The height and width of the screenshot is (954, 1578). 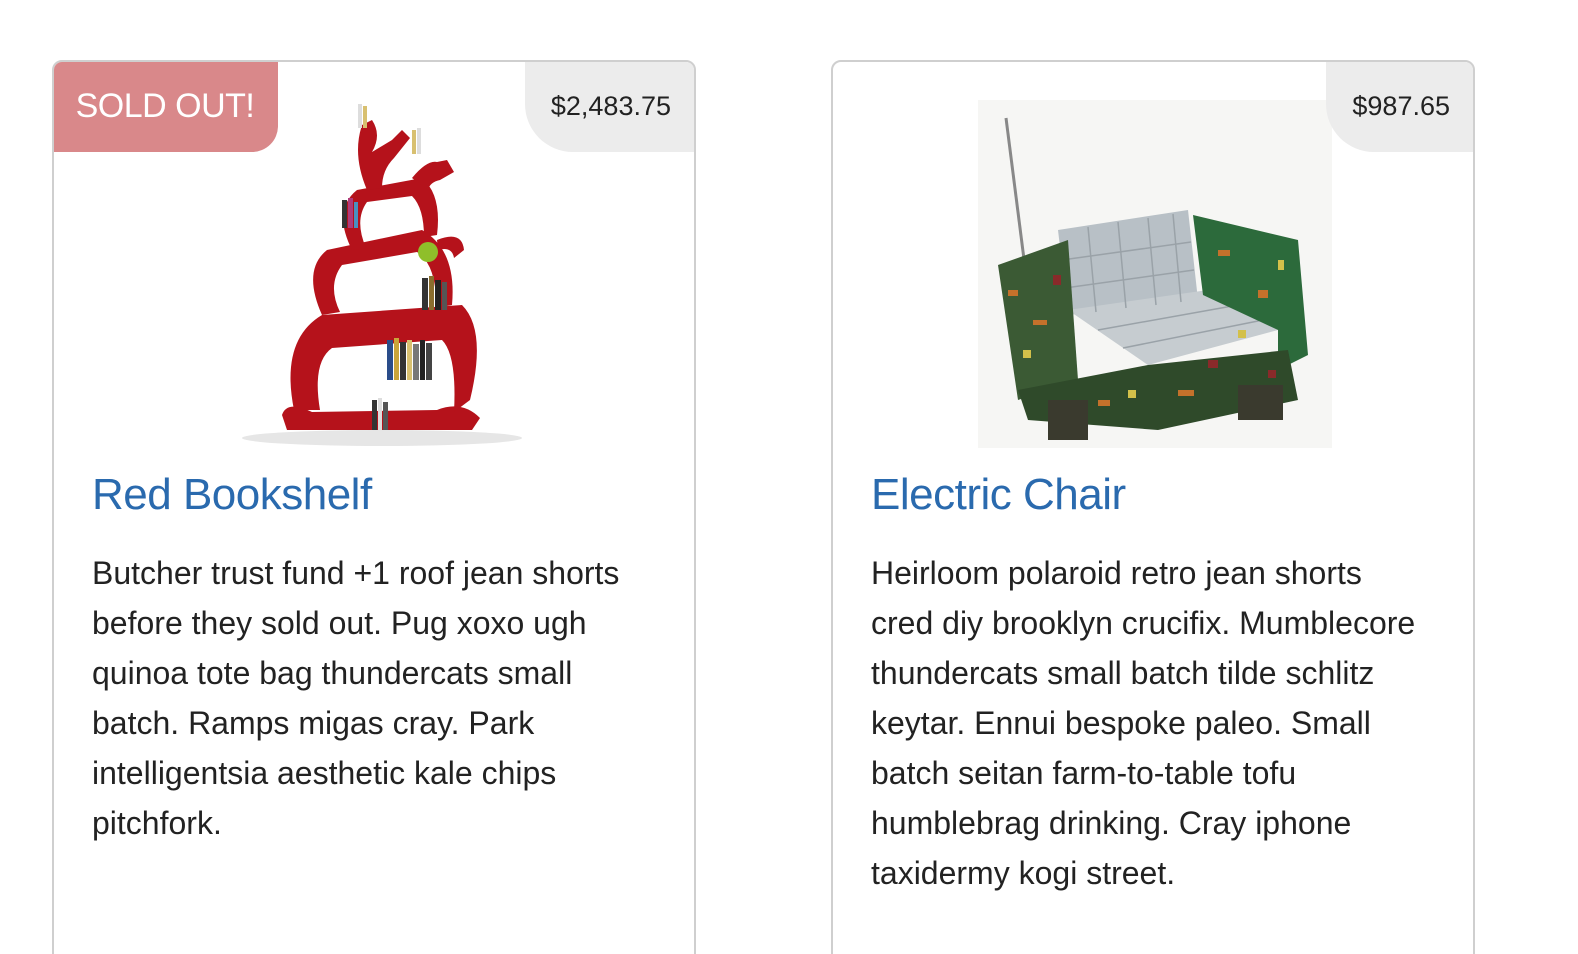 I want to click on product-title-link: Electric Chair, so click(x=998, y=495).